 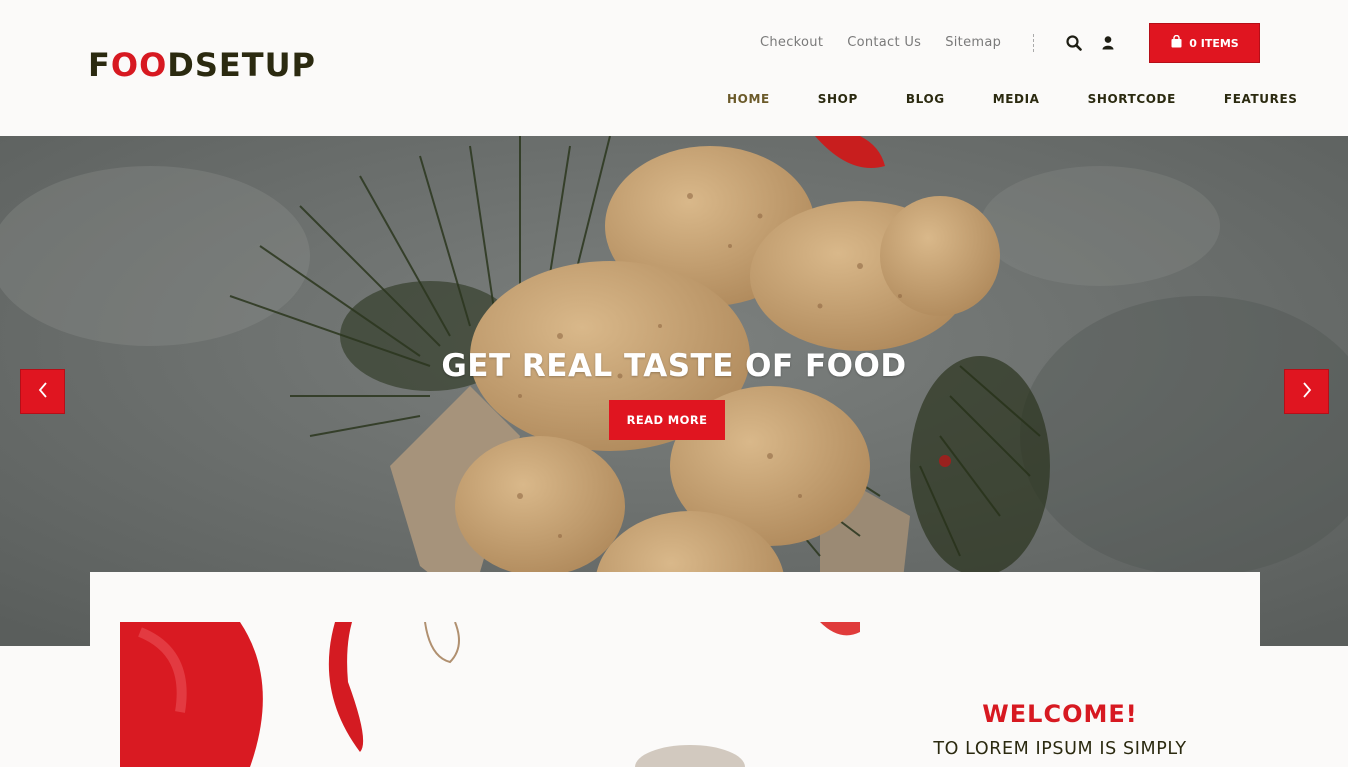 I want to click on food-image, so click(x=490, y=694).